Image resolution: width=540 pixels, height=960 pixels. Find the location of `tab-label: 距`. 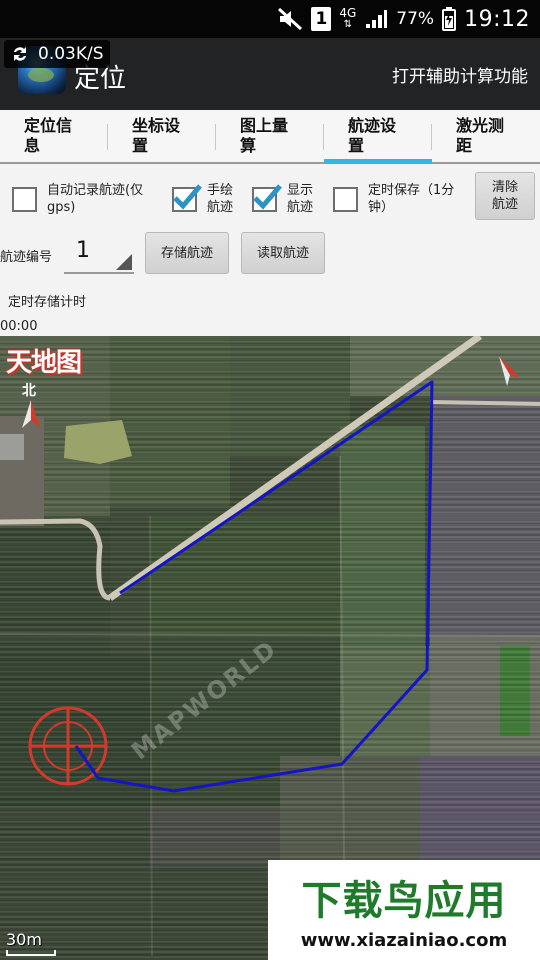

tab-label: 距 is located at coordinates (464, 145).